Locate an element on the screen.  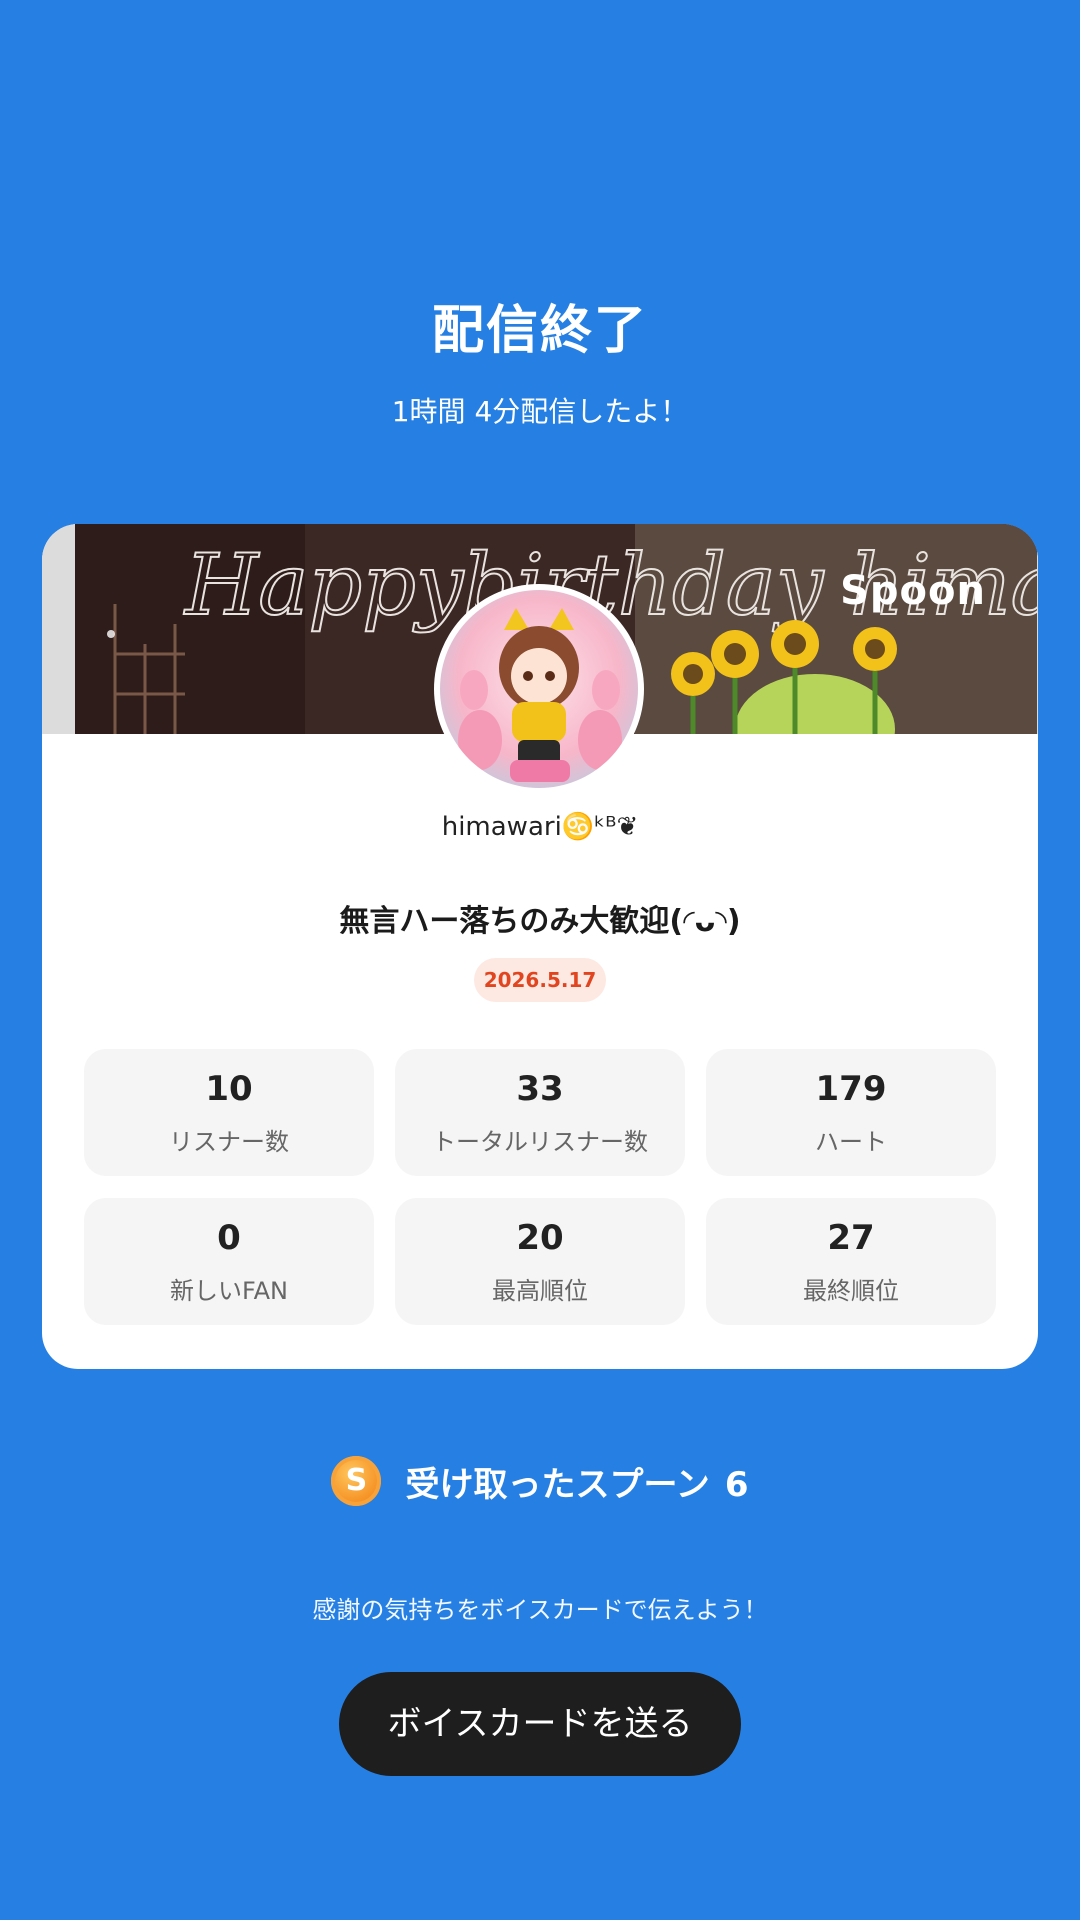
stat-listeners: 10 リスナー数 is located at coordinates (229, 1112).